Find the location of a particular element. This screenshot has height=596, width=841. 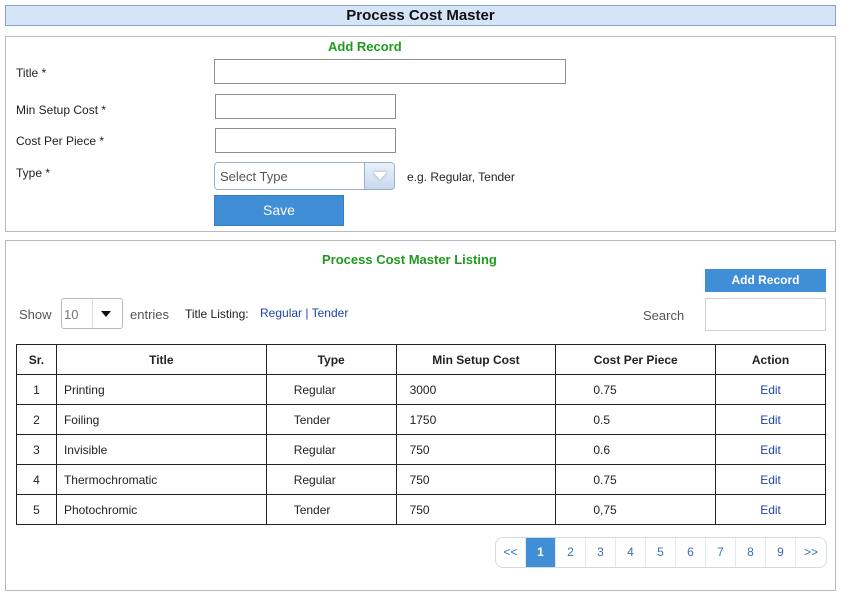

type-select-value: Select Type is located at coordinates (254, 176).